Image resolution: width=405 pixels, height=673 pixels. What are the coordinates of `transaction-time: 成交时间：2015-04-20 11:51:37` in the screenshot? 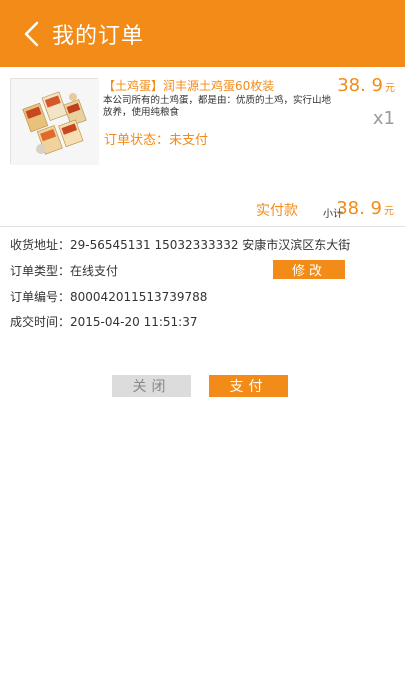 It's located at (103, 321).